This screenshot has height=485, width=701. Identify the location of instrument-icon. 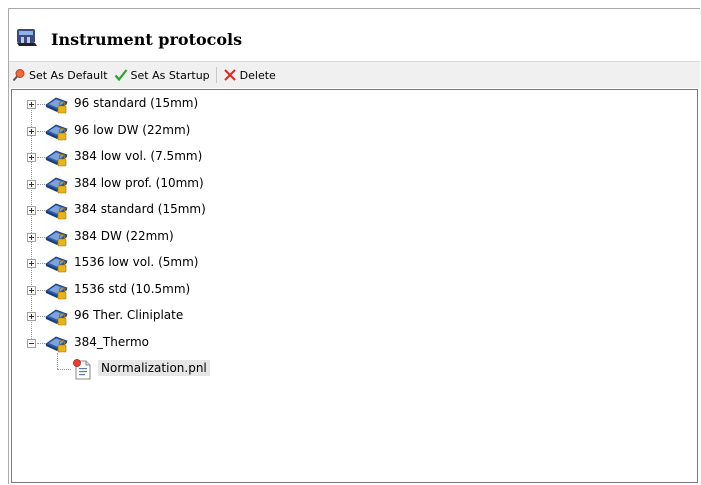
(27, 37).